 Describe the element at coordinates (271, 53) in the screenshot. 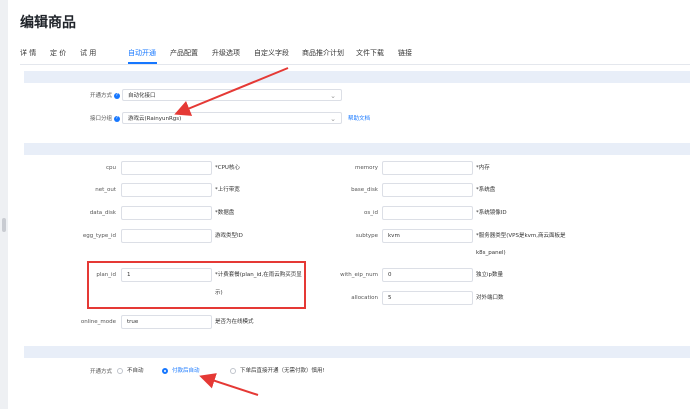

I see `tab-custom-fields: 自定义字段` at that location.